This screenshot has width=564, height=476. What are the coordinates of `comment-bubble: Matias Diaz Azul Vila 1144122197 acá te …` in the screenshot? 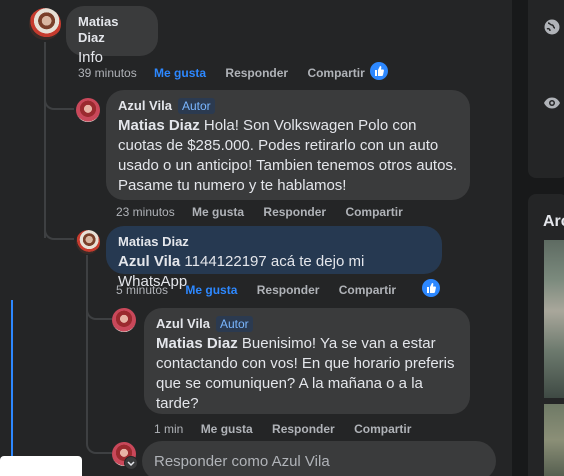 It's located at (274, 258).